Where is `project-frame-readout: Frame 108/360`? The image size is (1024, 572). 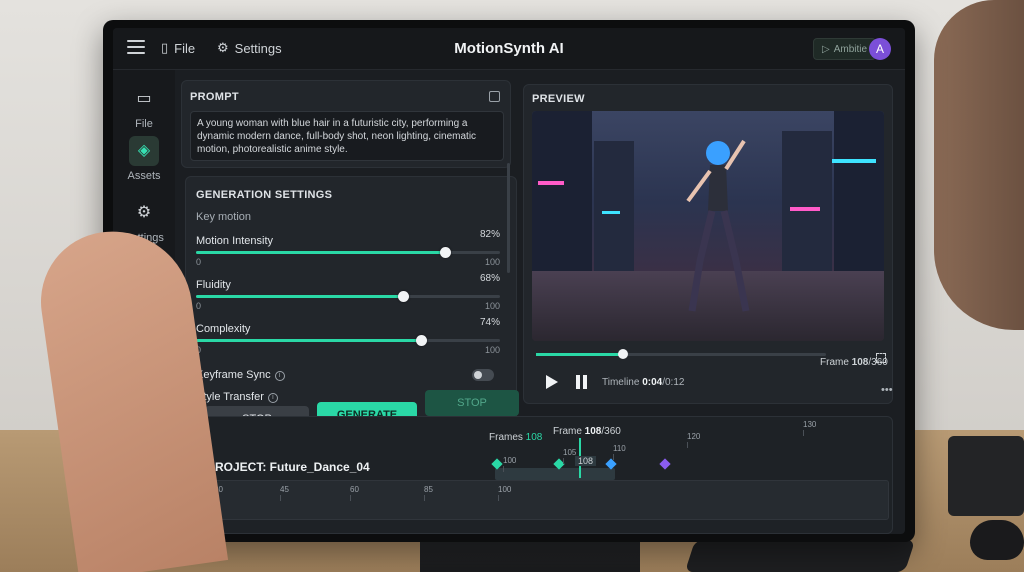 project-frame-readout: Frame 108/360 is located at coordinates (587, 431).